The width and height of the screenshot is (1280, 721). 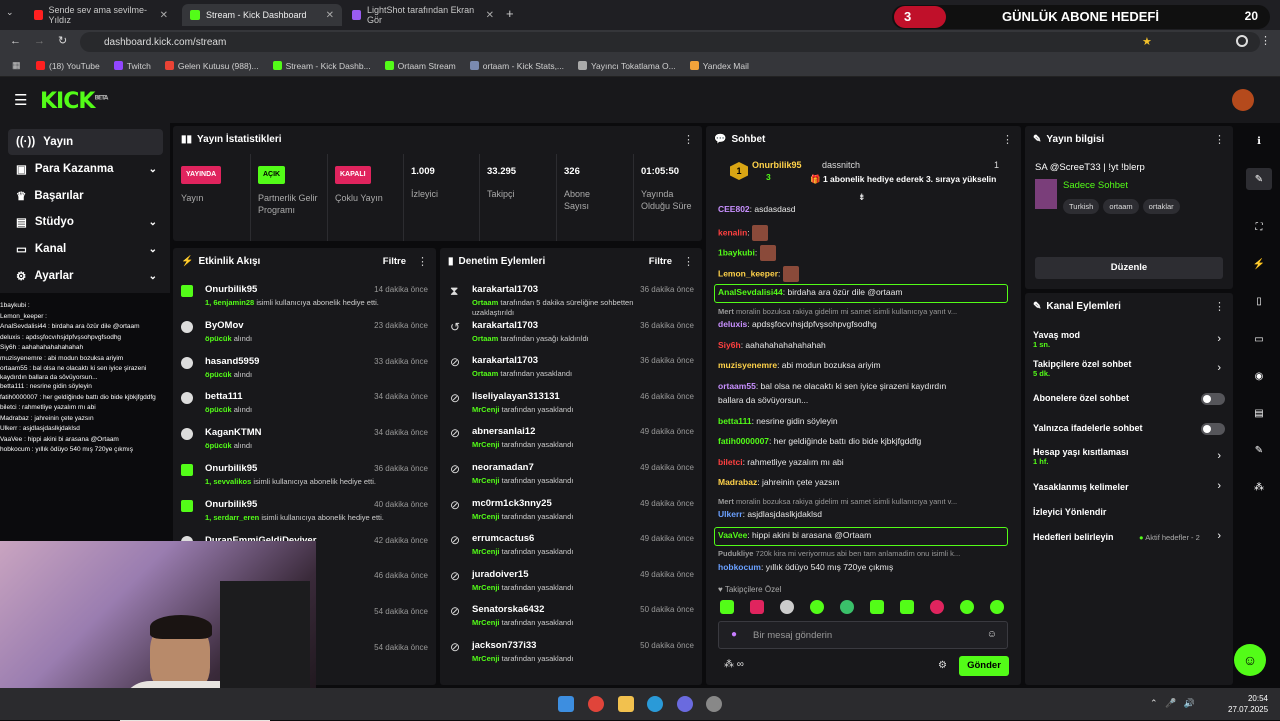 I want to click on chat-username: deluxis, so click(x=732, y=324).